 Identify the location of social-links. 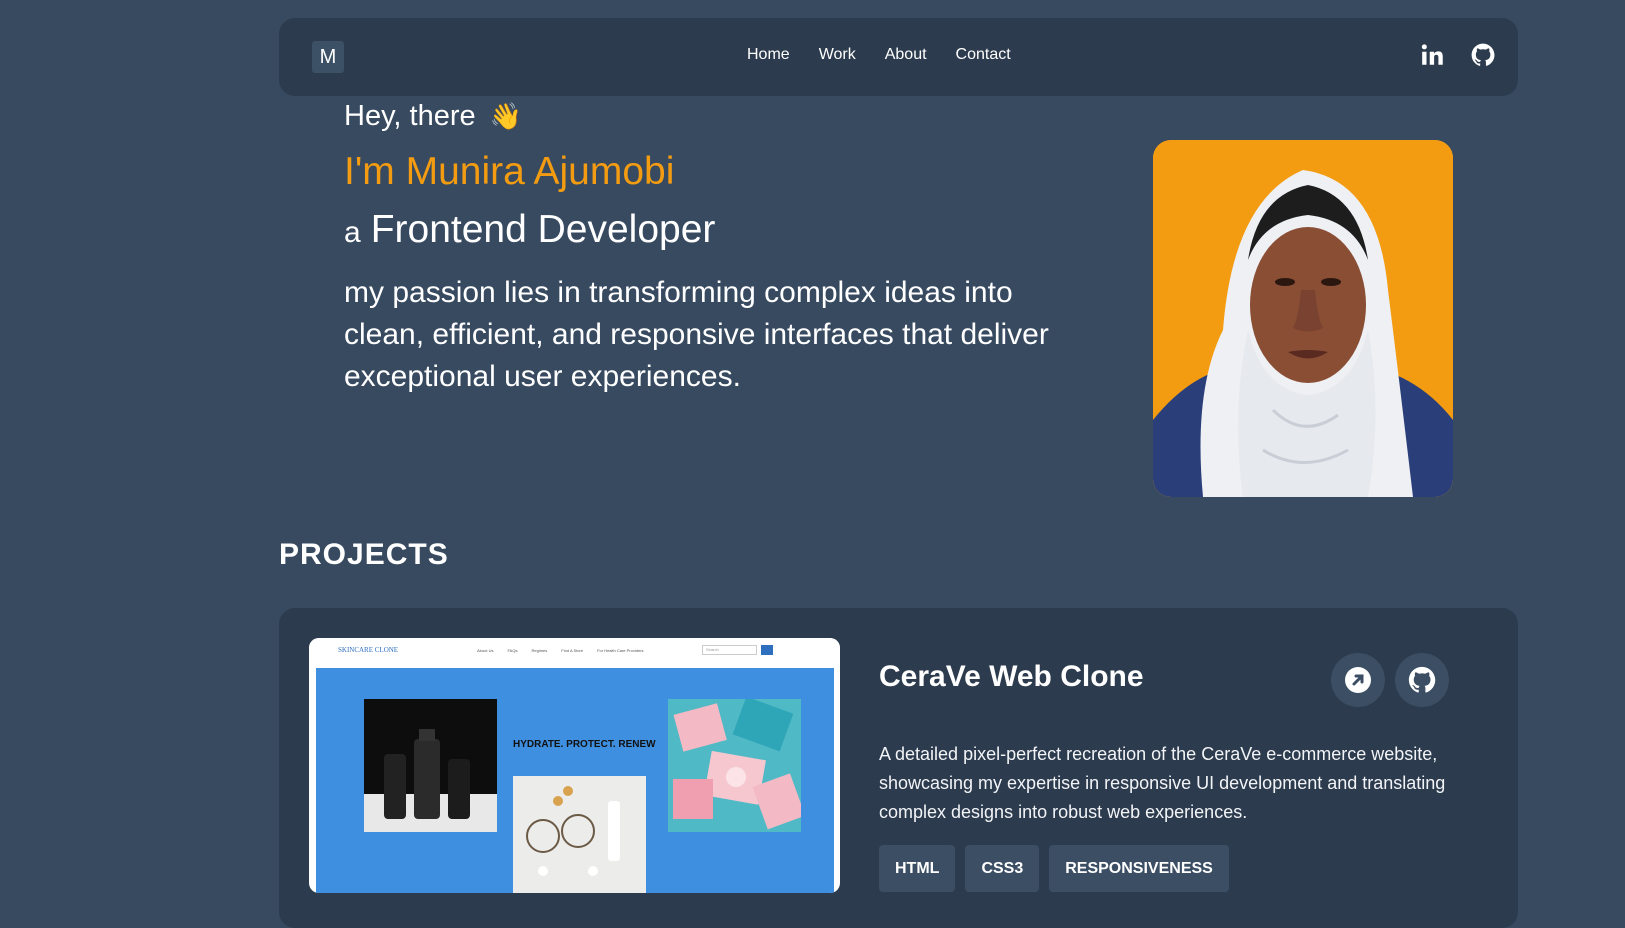
(1458, 55).